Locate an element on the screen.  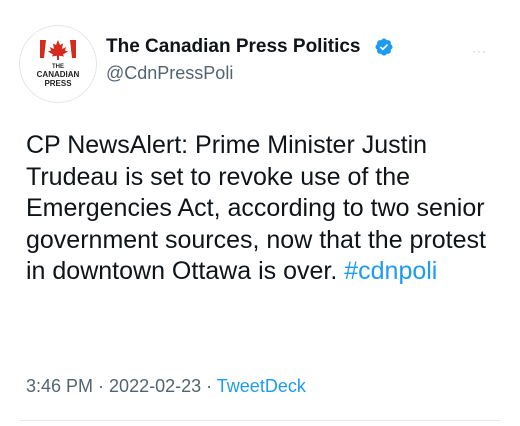
verified-badge-icon is located at coordinates (384, 47).